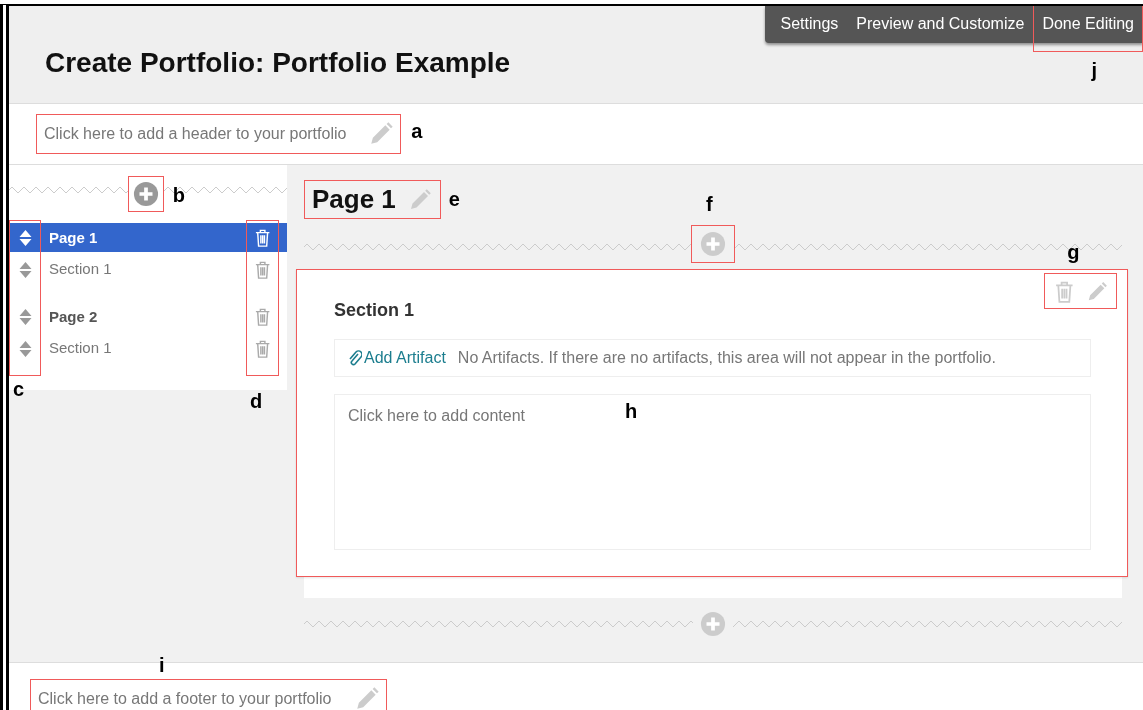  What do you see at coordinates (278, 63) in the screenshot?
I see `page-title: Create Portfolio: Portfolio Example` at bounding box center [278, 63].